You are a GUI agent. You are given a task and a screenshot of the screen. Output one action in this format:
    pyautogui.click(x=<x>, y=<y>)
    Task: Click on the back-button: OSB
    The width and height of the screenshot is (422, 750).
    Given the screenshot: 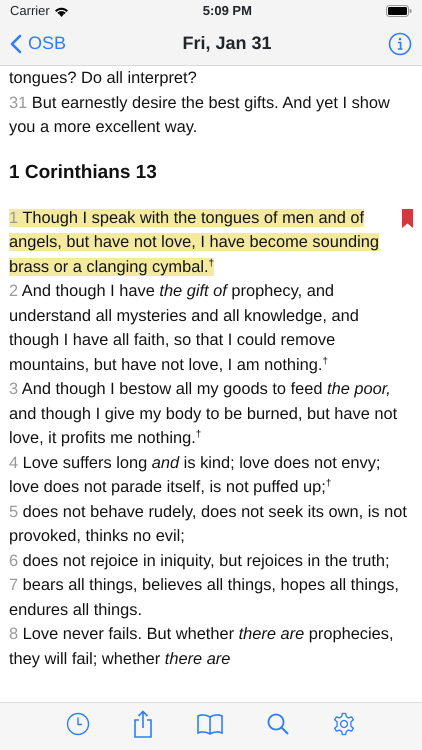 What is the action you would take?
    pyautogui.click(x=38, y=43)
    